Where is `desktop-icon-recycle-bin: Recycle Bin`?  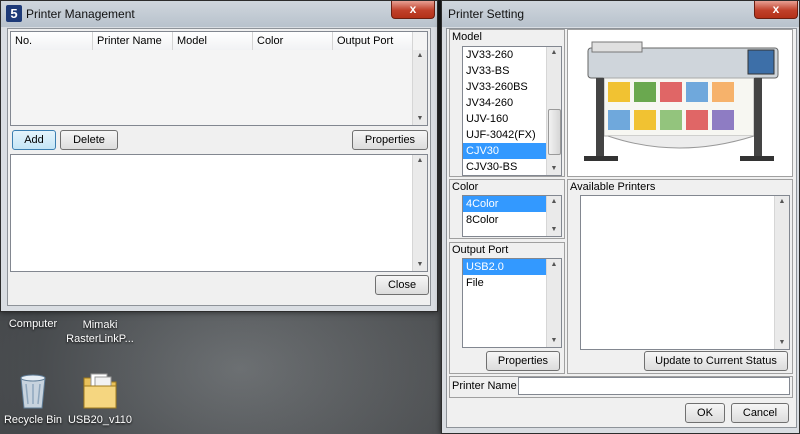
desktop-icon-recycle-bin: Recycle Bin is located at coordinates (33, 398).